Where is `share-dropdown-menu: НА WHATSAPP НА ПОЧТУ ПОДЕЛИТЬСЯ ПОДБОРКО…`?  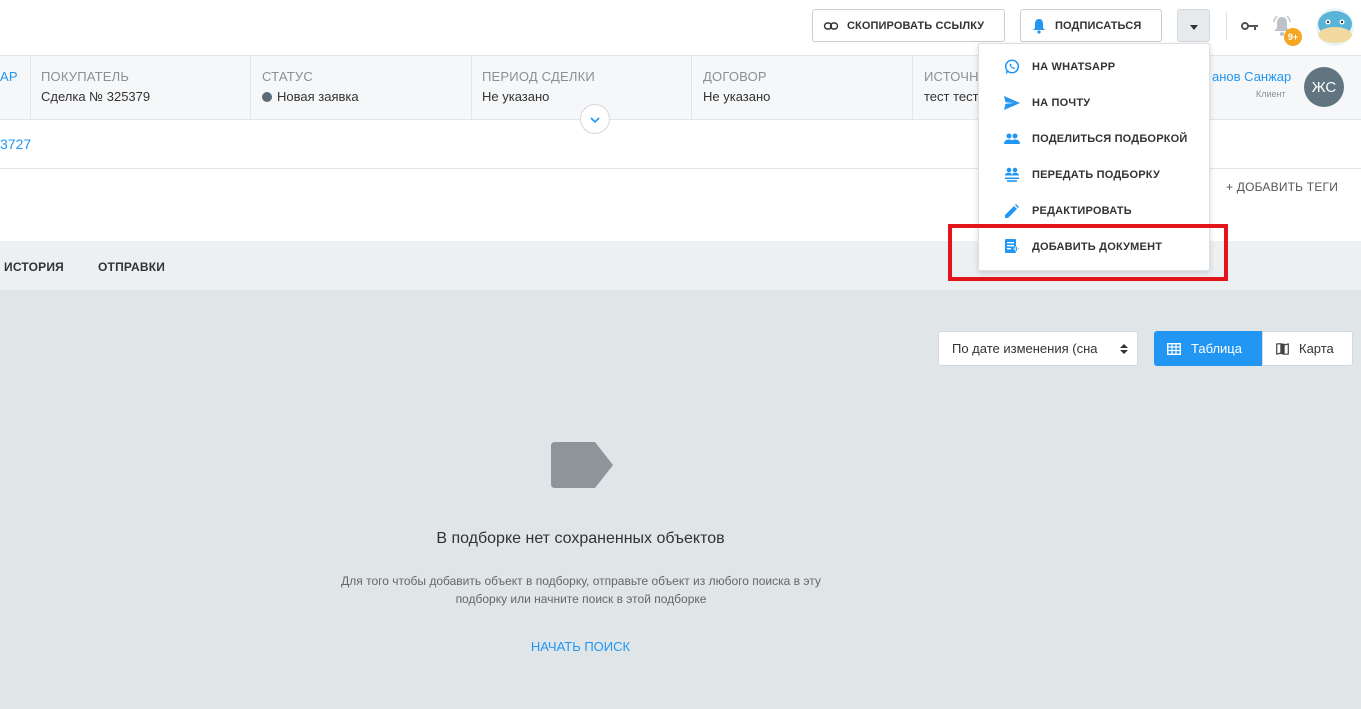
share-dropdown-menu: НА WHATSAPP НА ПОЧТУ ПОДЕЛИТЬСЯ ПОДБОРКО… is located at coordinates (1094, 157).